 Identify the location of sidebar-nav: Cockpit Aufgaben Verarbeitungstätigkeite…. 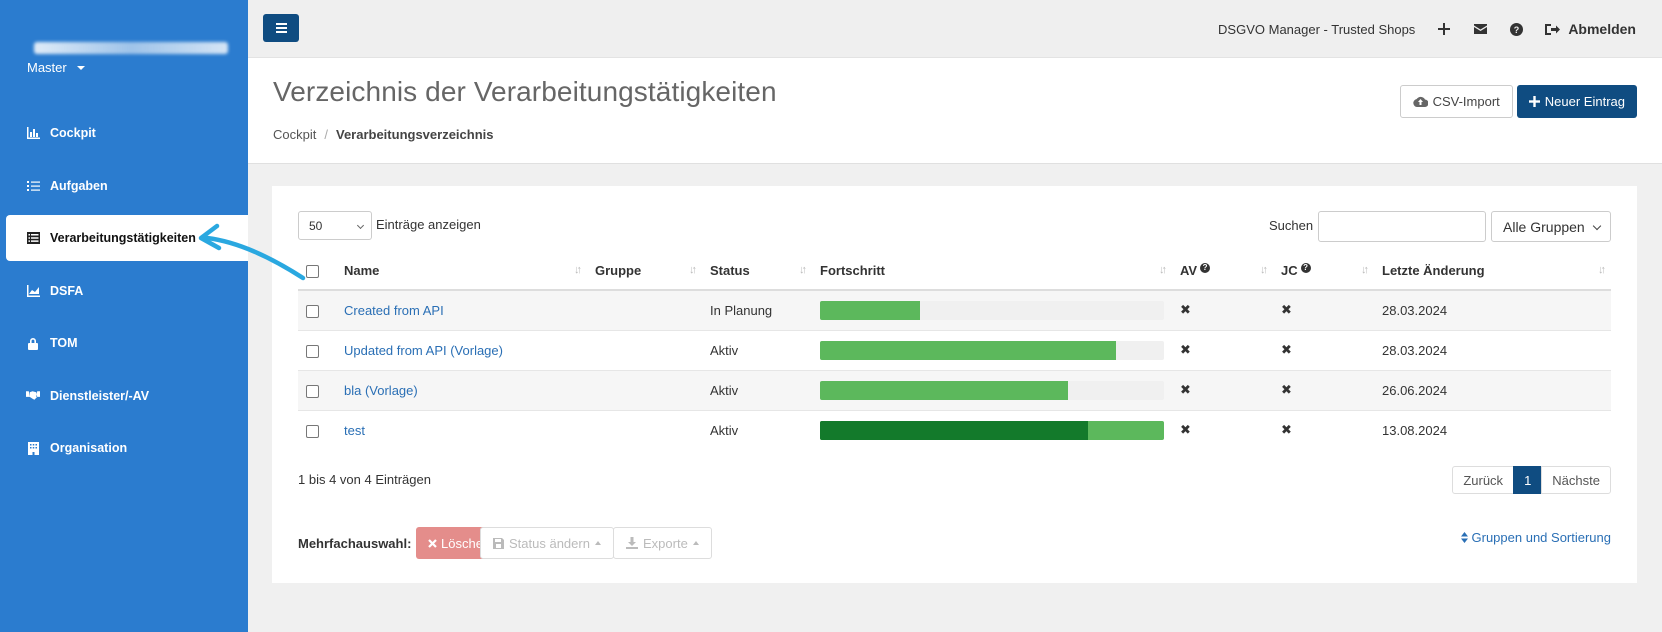
(124, 294).